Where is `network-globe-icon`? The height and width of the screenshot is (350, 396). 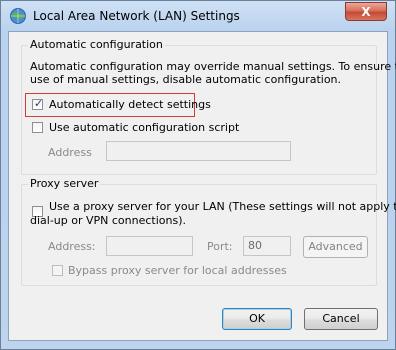 network-globe-icon is located at coordinates (18, 16).